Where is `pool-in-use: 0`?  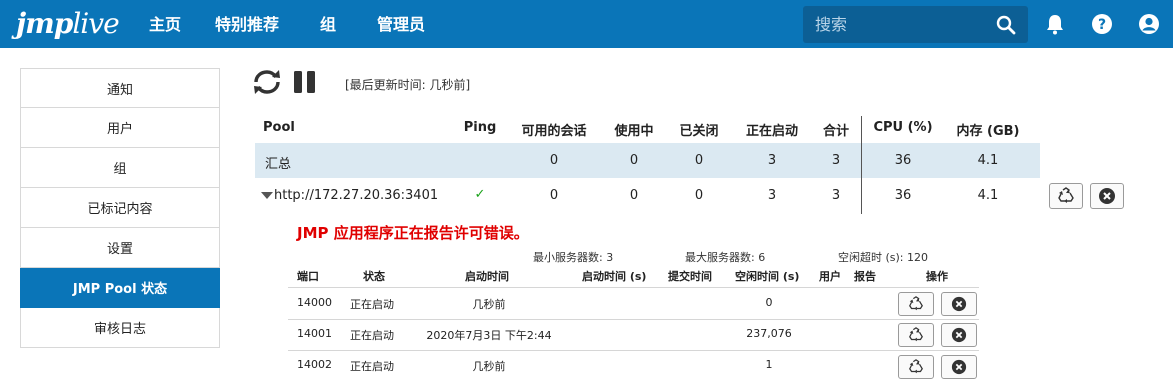 pool-in-use: 0 is located at coordinates (634, 195).